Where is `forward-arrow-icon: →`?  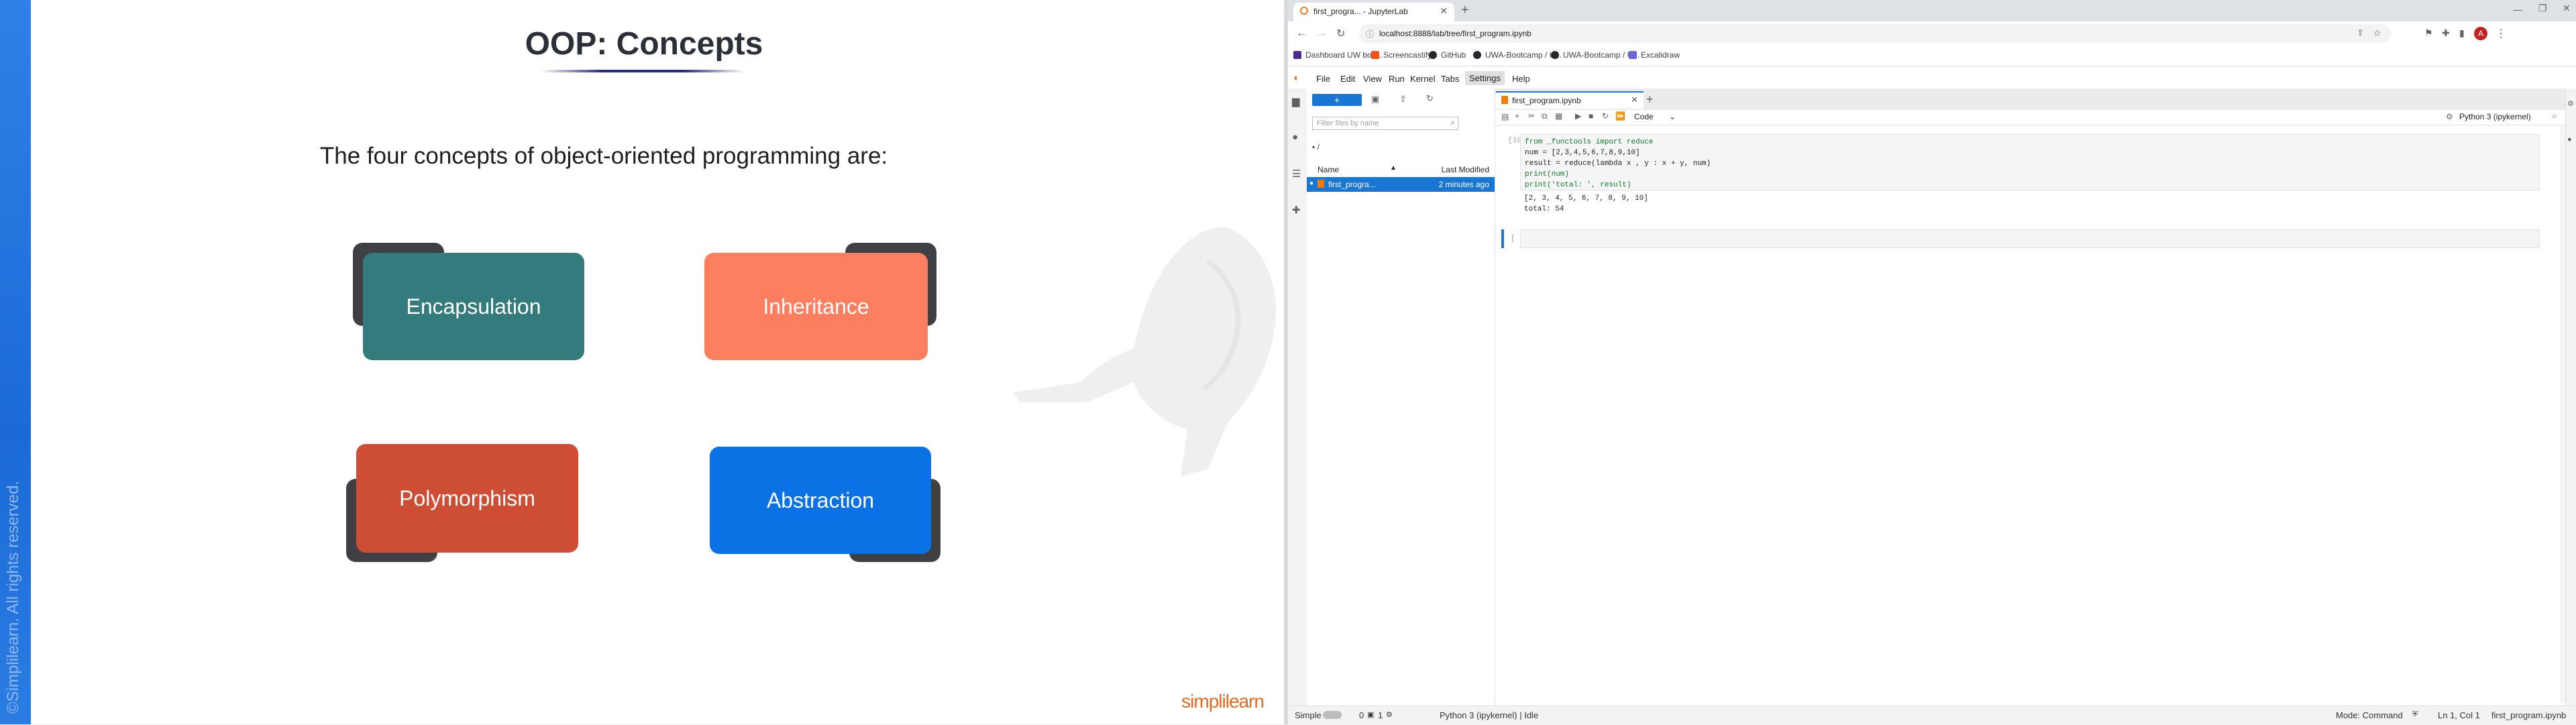 forward-arrow-icon: → is located at coordinates (1321, 33).